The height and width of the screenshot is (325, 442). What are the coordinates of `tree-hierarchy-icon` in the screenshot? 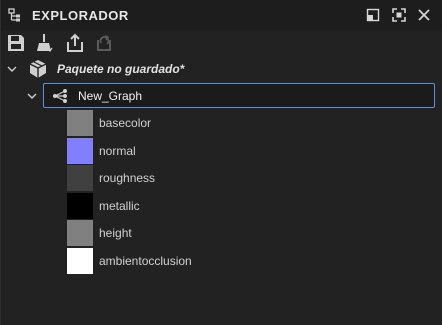 It's located at (14, 15).